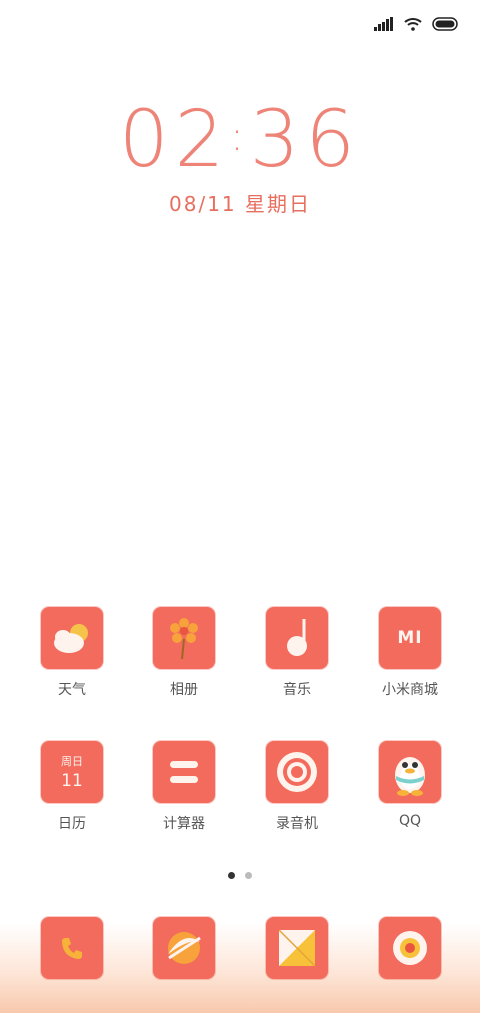 Image resolution: width=480 pixels, height=1013 pixels. Describe the element at coordinates (184, 824) in the screenshot. I see `app-label-calculator: 计算器` at that location.